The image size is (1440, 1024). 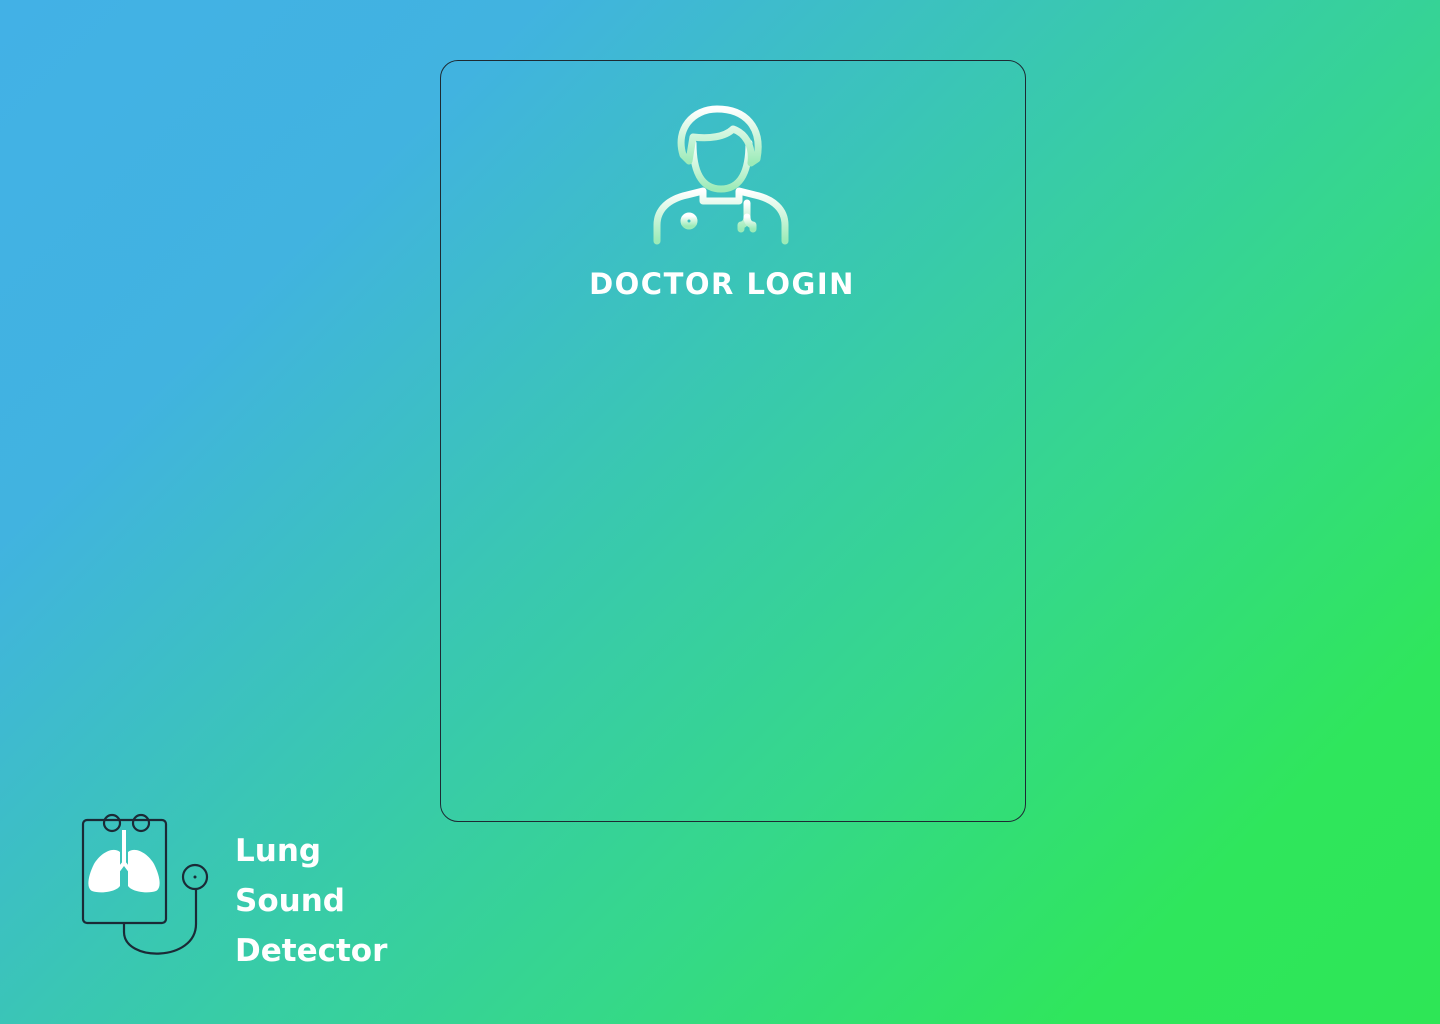 I want to click on lung-stethoscope-logo-icon, so click(x=145, y=884).